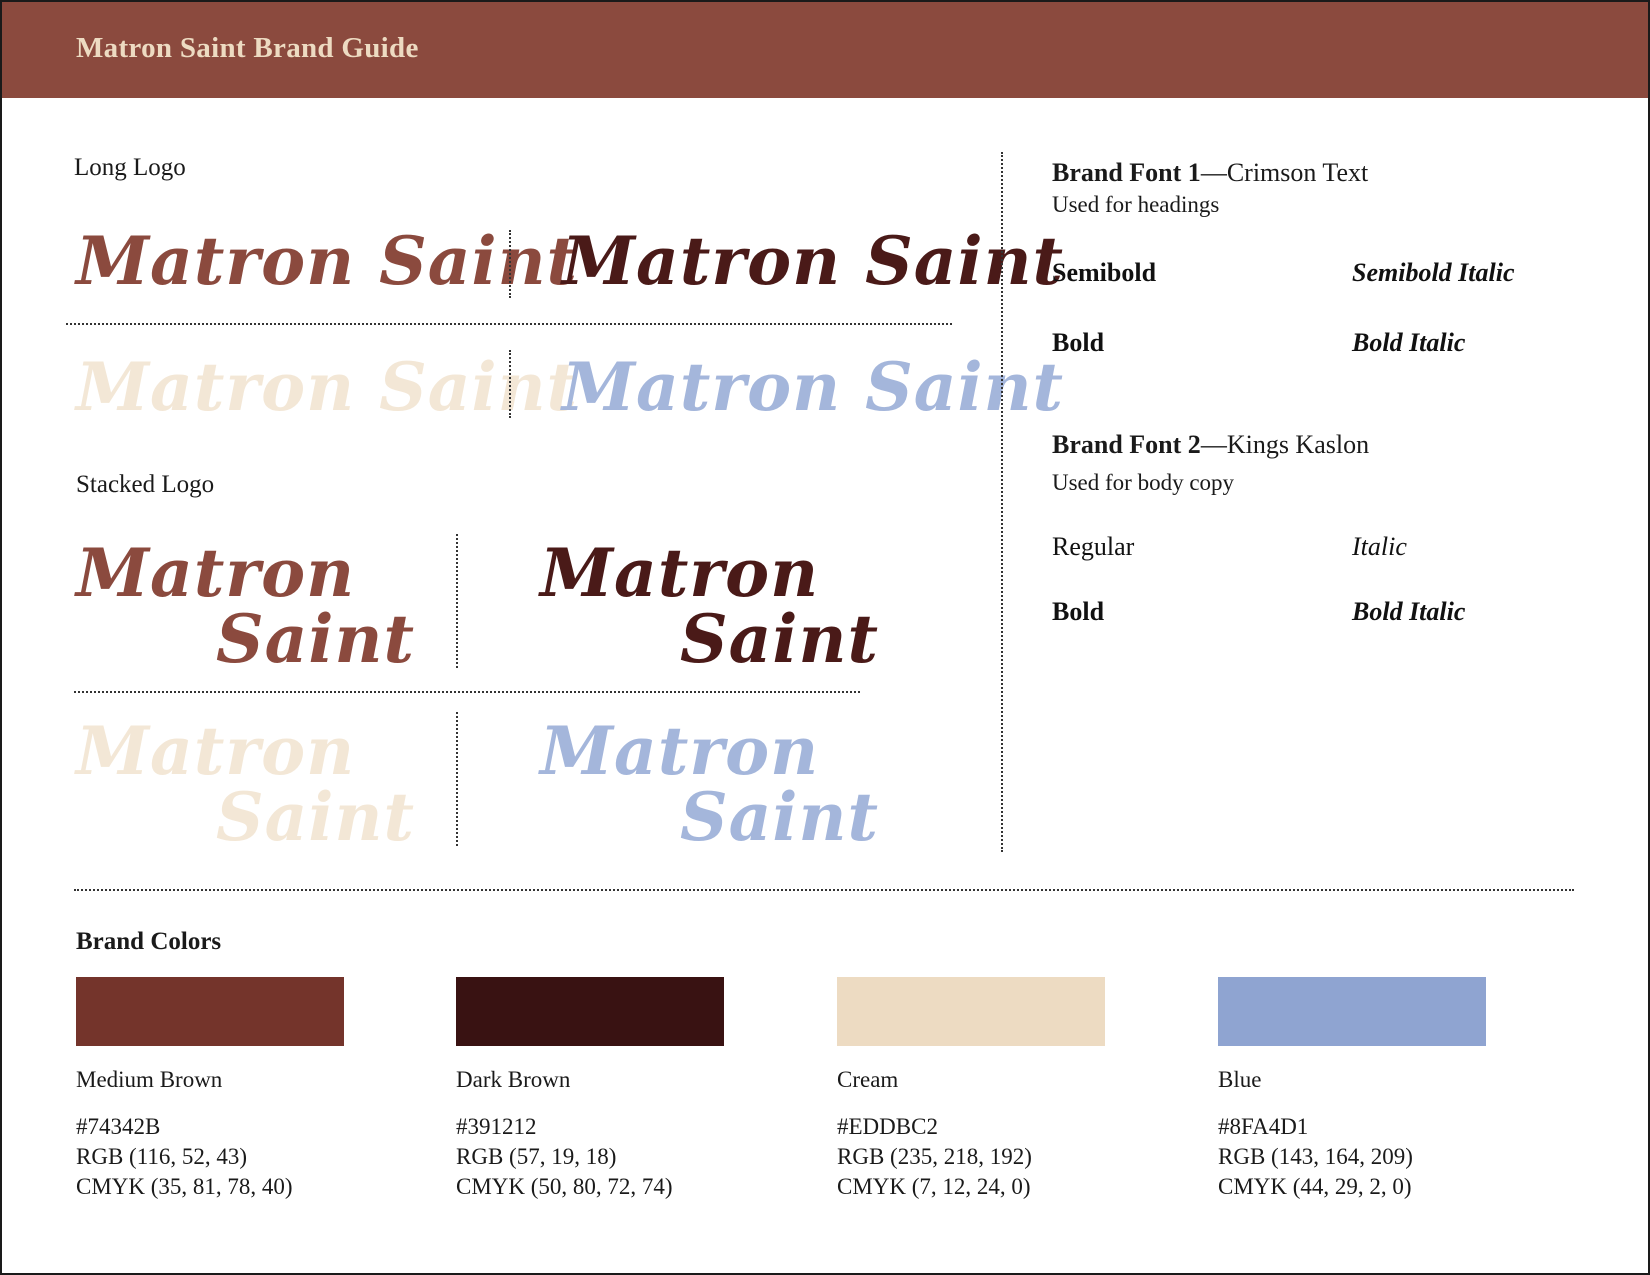  Describe the element at coordinates (513, 1079) in the screenshot. I see `color-name-dark-brown: Dark Brown` at that location.